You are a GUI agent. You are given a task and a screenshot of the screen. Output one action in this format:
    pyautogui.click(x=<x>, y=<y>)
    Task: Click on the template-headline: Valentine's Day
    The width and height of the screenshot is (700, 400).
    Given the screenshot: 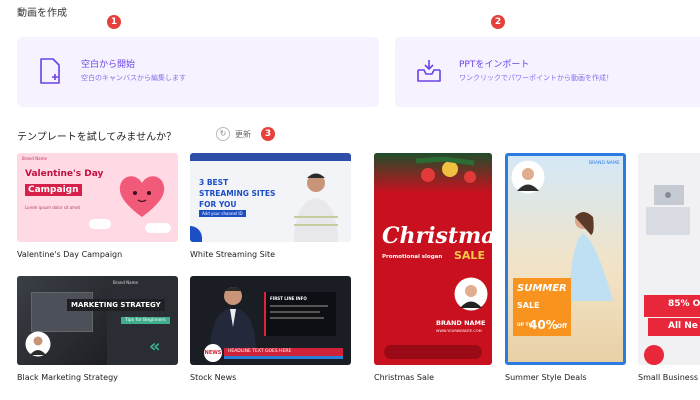 What is the action you would take?
    pyautogui.click(x=64, y=174)
    